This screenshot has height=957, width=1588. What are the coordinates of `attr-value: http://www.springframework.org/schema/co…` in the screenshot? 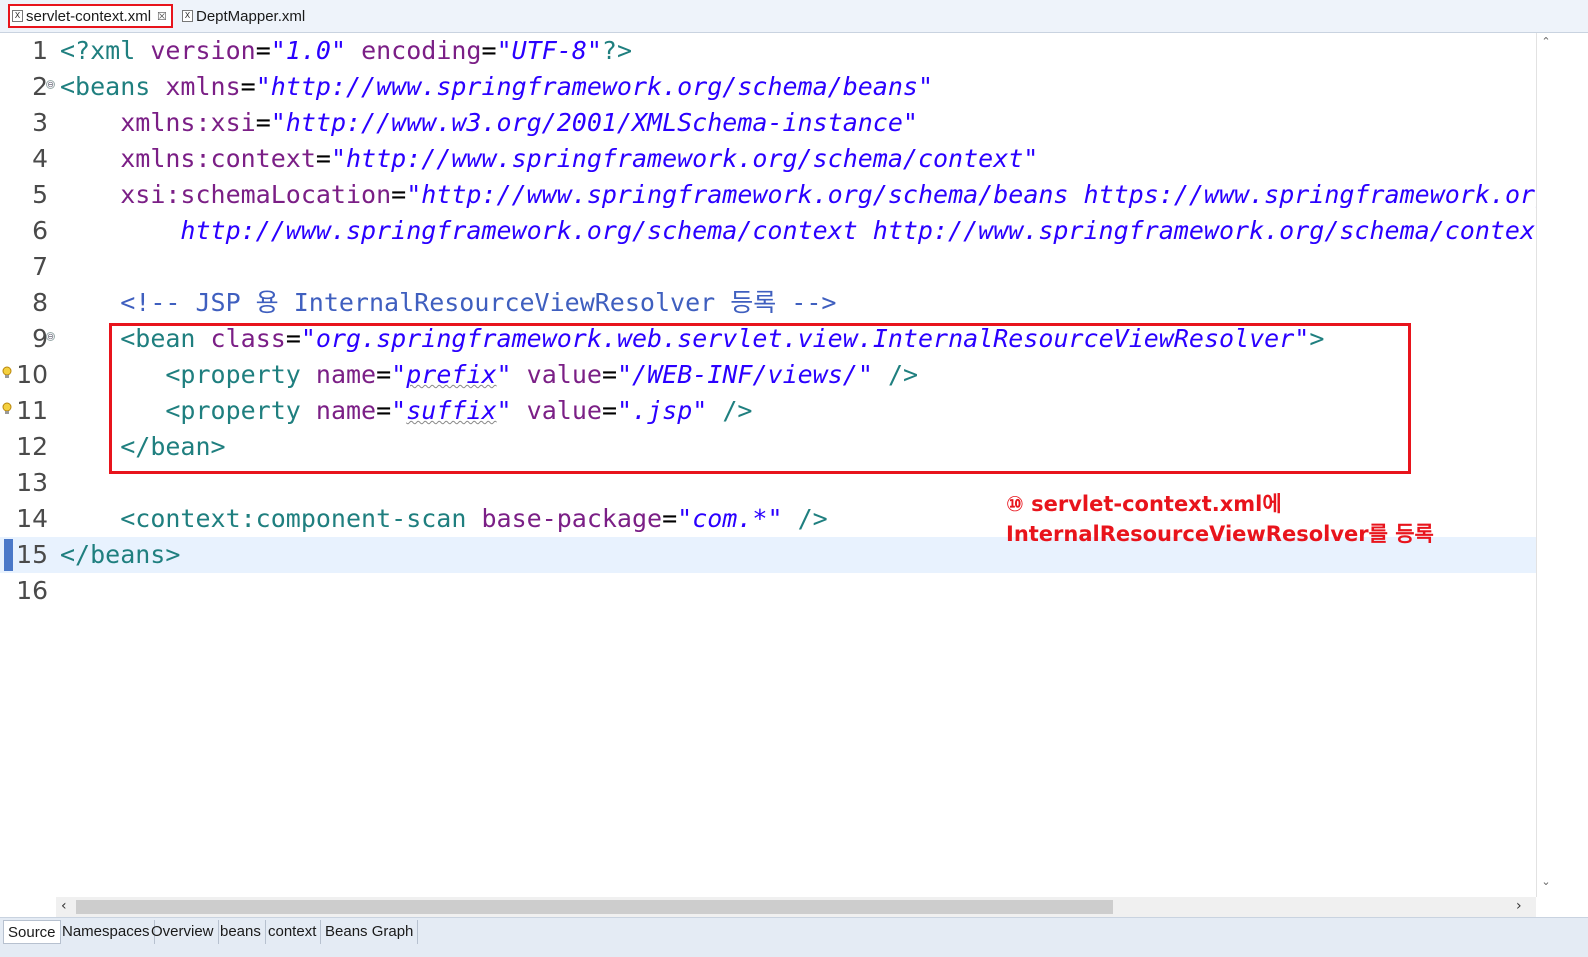 It's located at (858, 230).